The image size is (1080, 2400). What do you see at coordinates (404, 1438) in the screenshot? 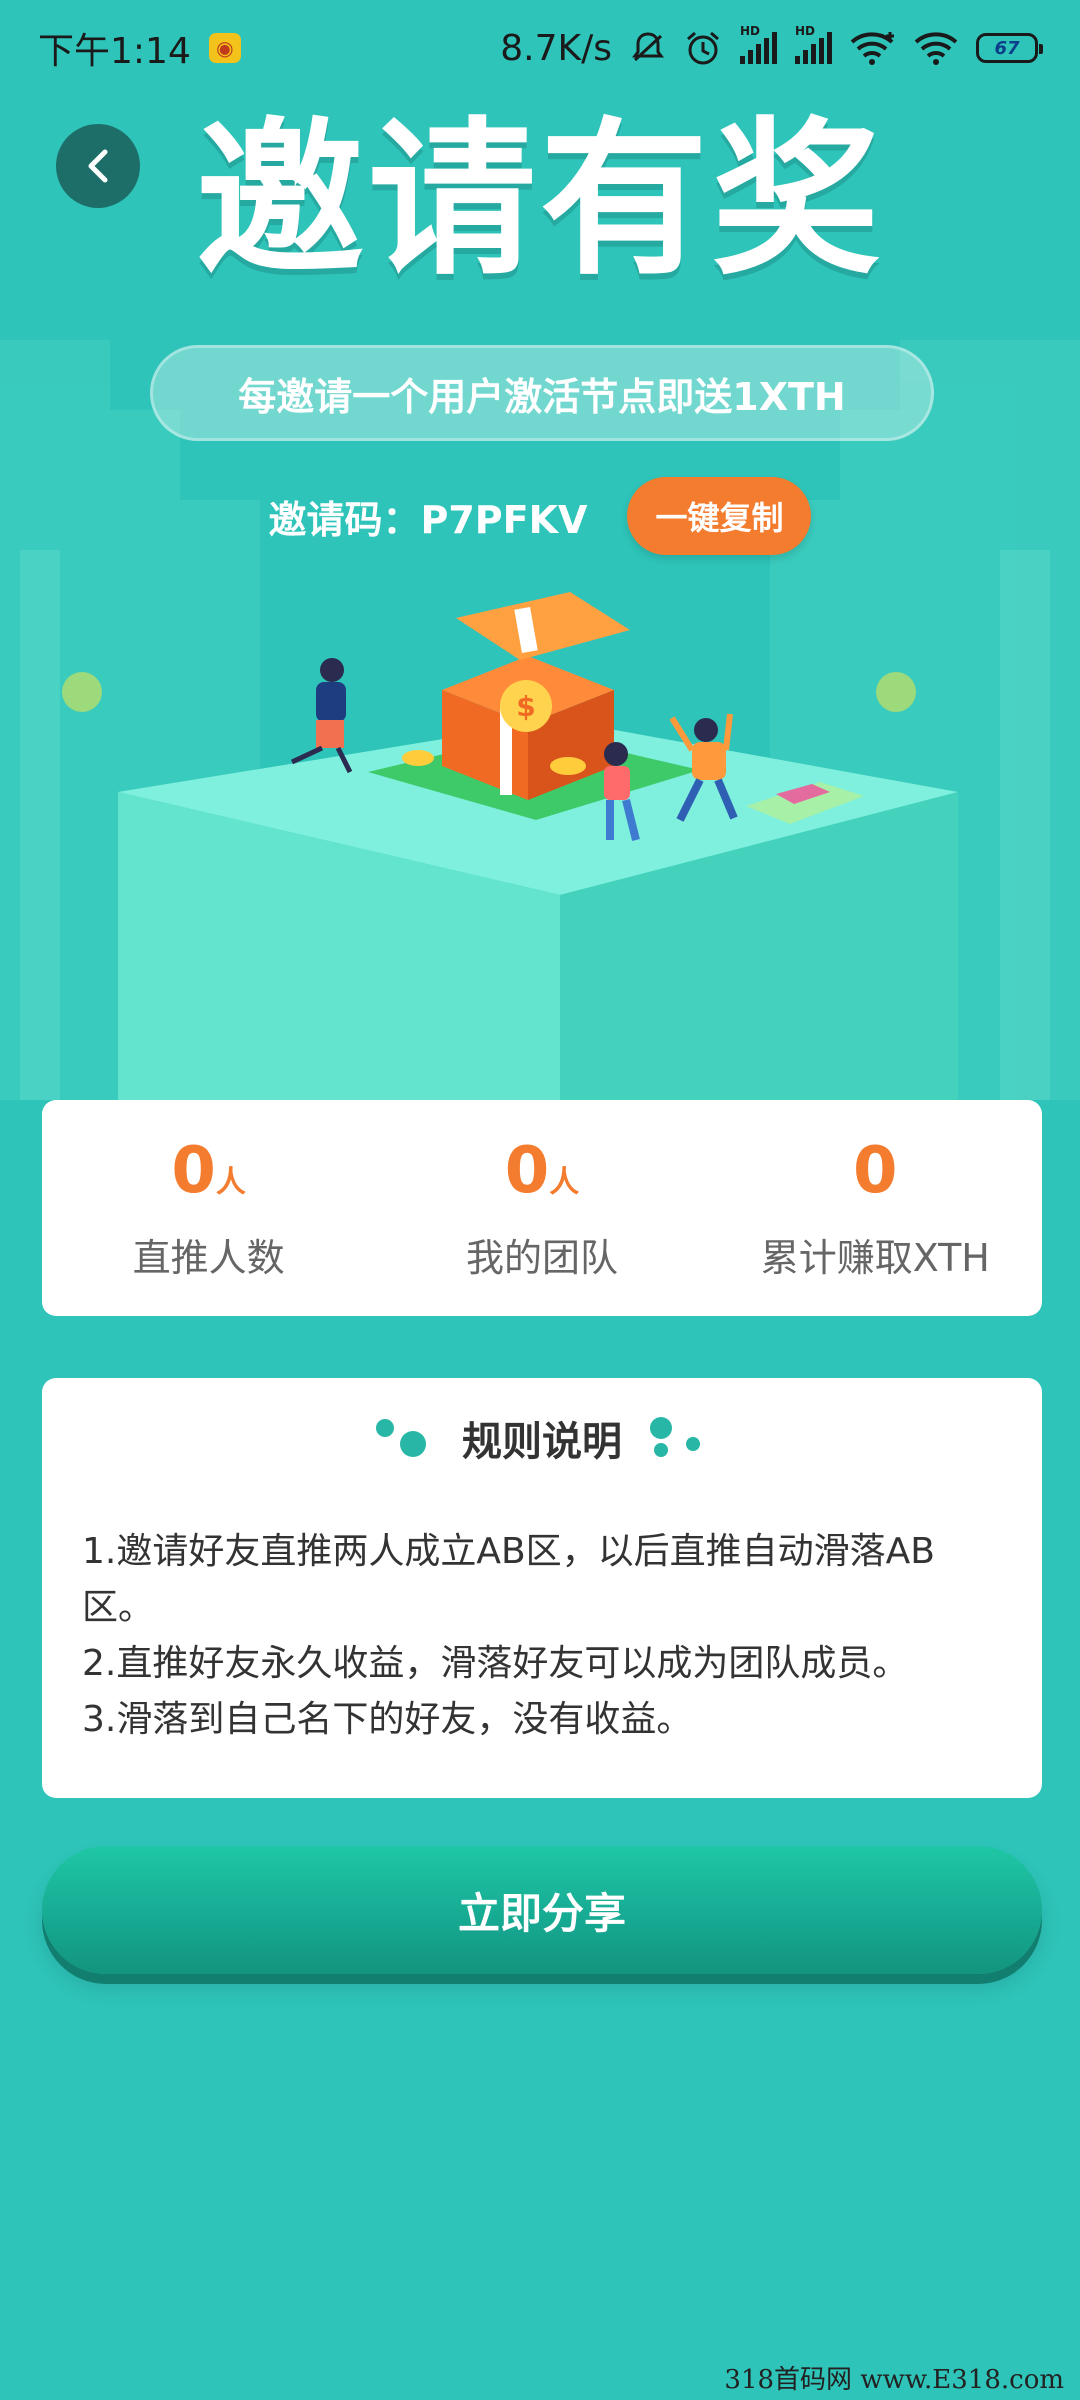
I see `decor-dots-left-icon` at bounding box center [404, 1438].